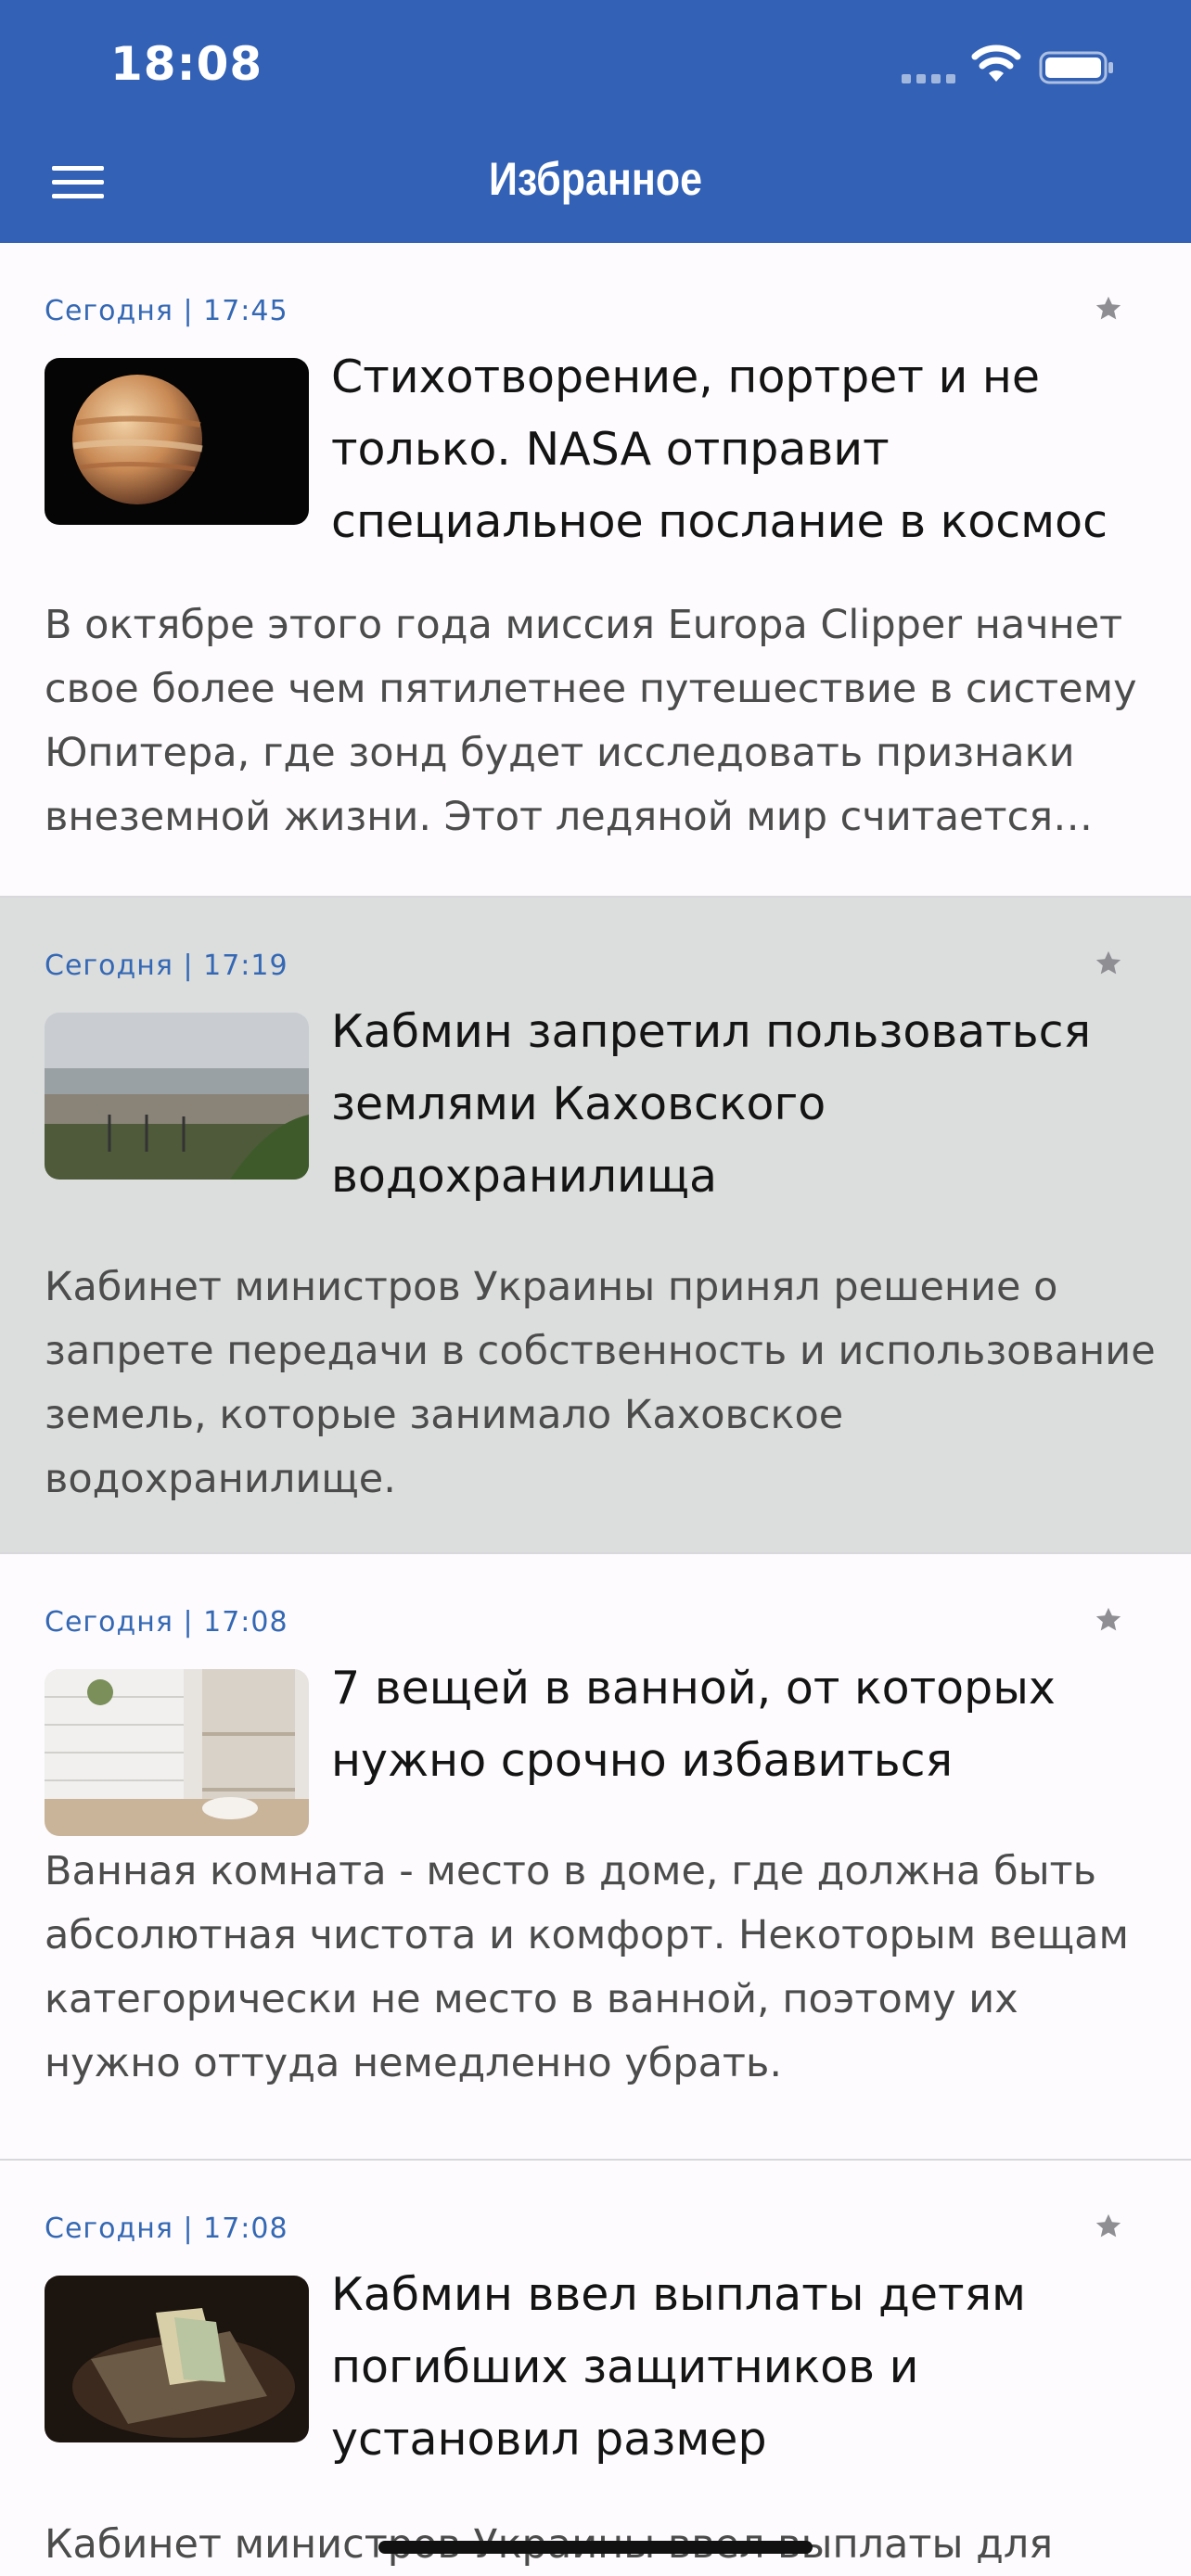 The height and width of the screenshot is (2576, 1191). Describe the element at coordinates (595, 121) in the screenshot. I see `app-header: 18:08 Избранное` at that location.